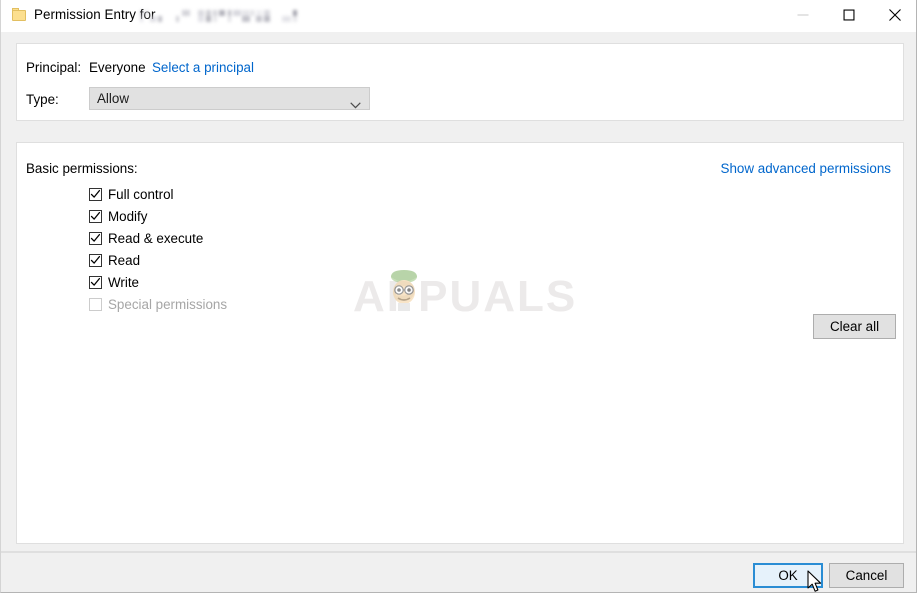  Describe the element at coordinates (19, 14) in the screenshot. I see `folder-icon` at that location.